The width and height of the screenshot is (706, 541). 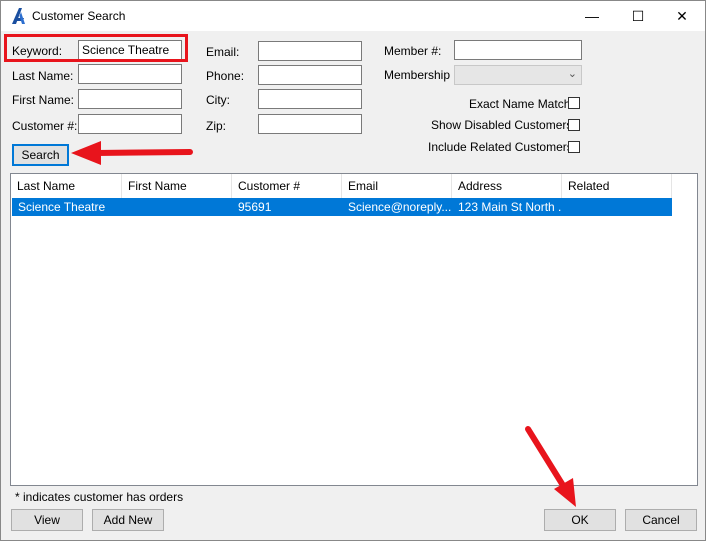 What do you see at coordinates (216, 126) in the screenshot?
I see `zip-label: Zip:` at bounding box center [216, 126].